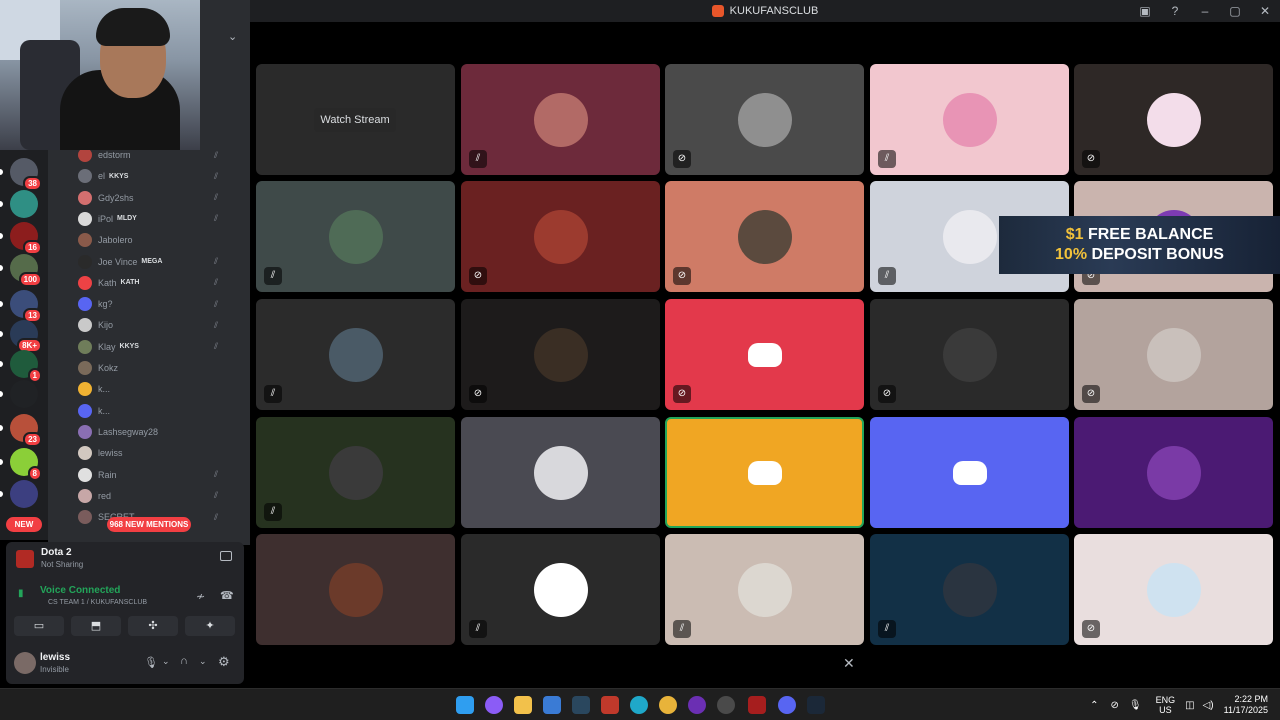  I want to click on new-badge: NEW, so click(24, 524).